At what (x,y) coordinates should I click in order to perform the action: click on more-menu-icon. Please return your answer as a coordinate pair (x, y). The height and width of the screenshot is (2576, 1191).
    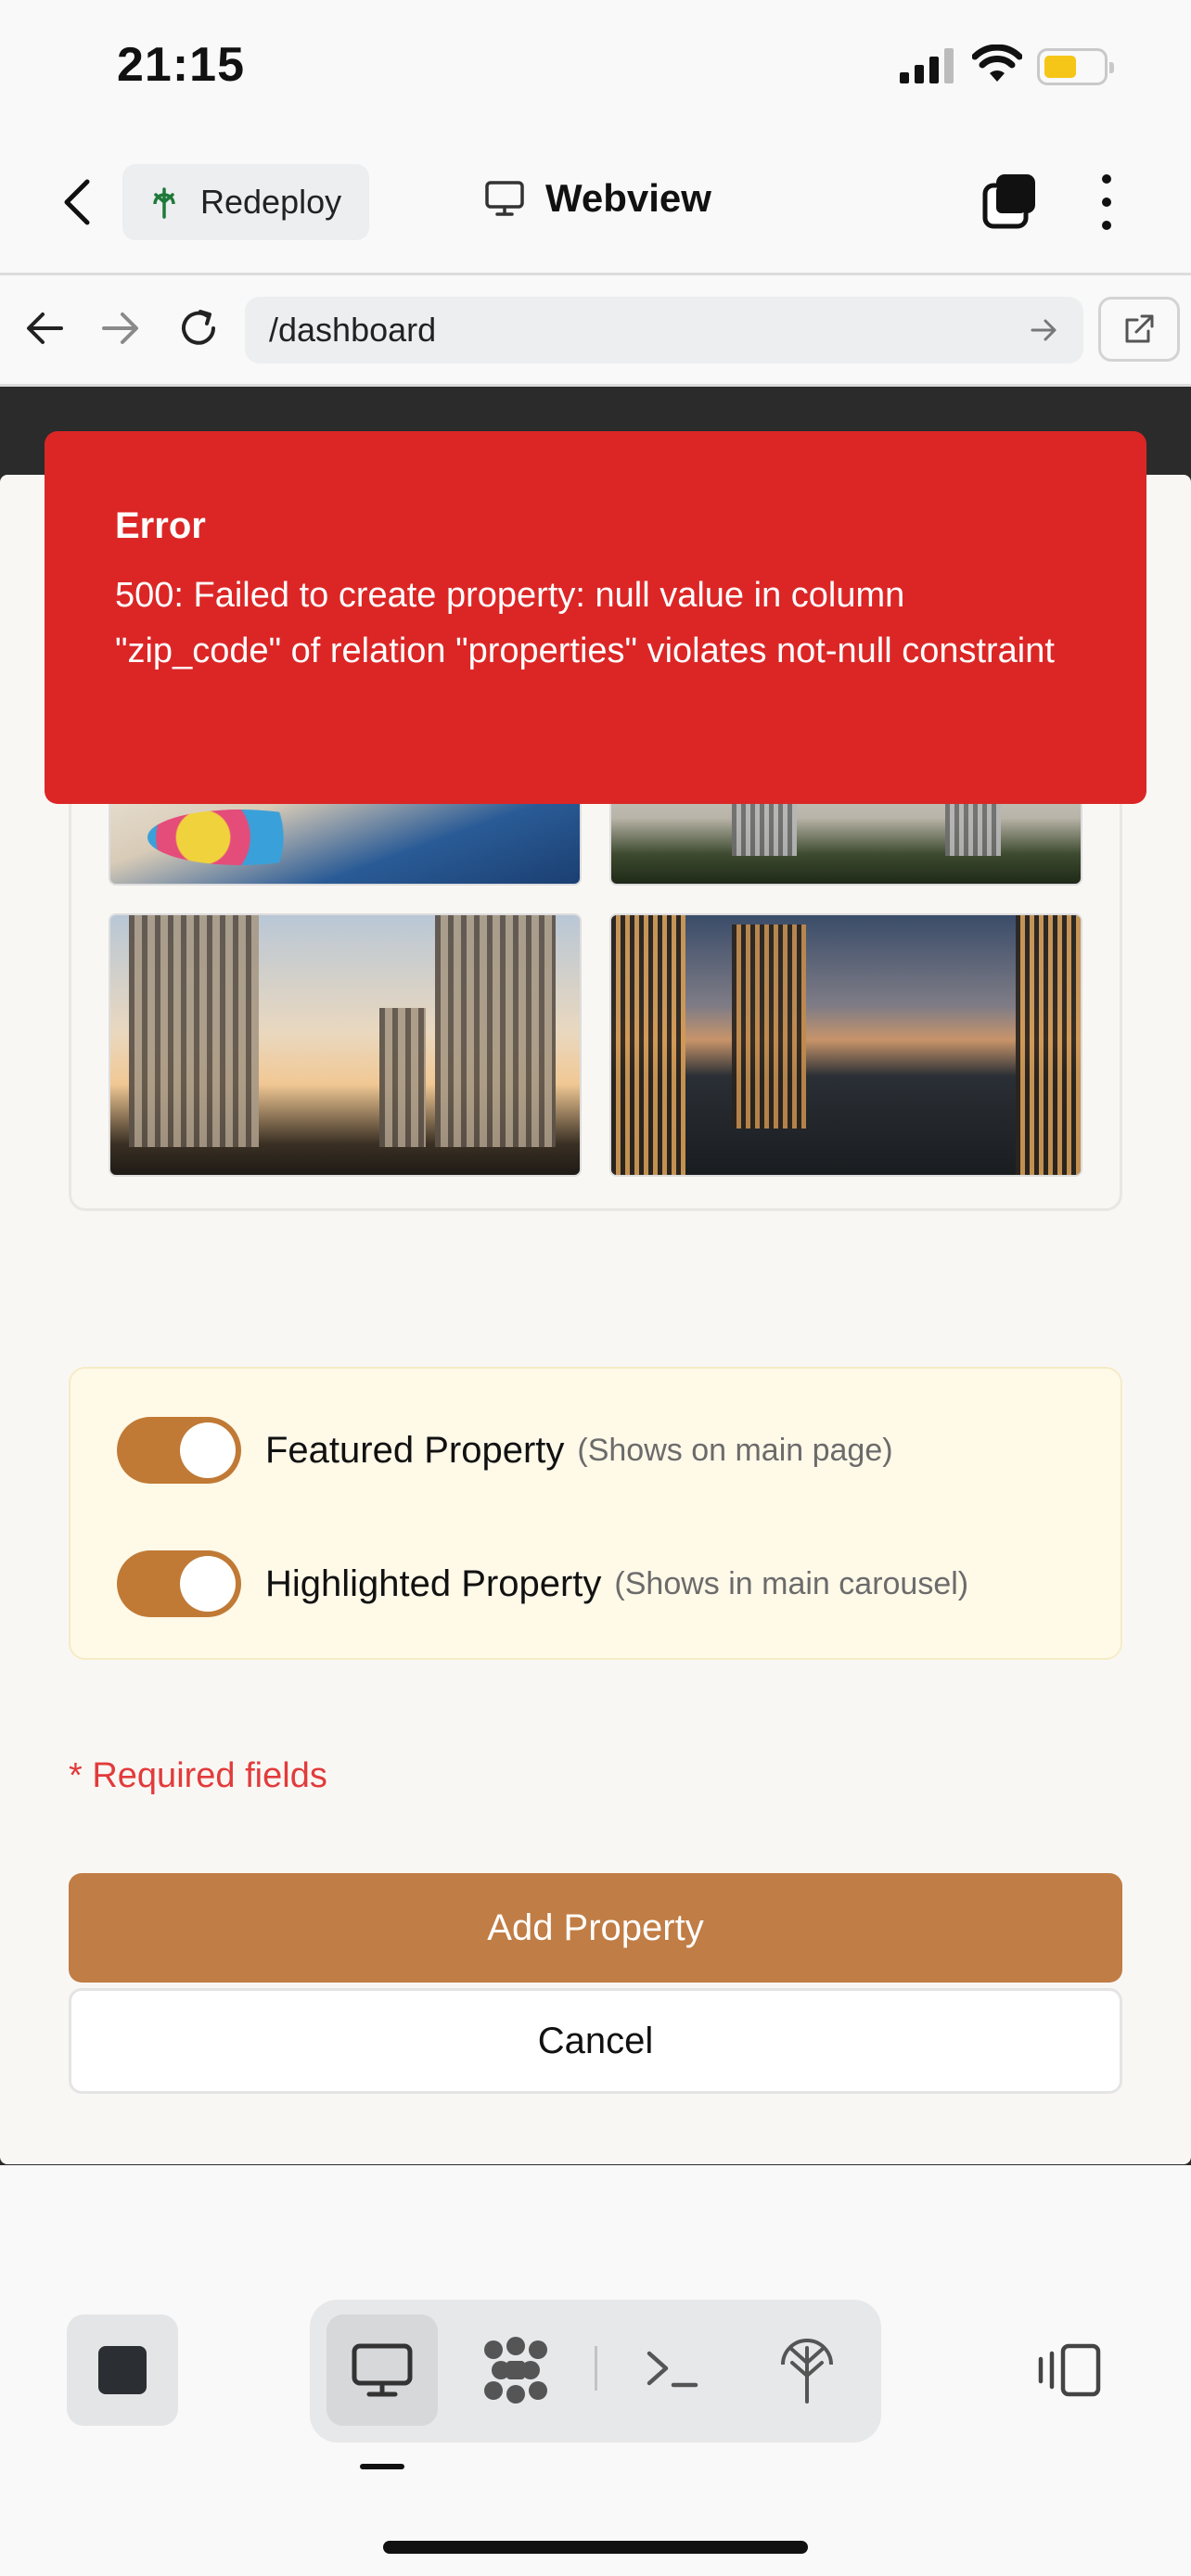
    Looking at the image, I should click on (1107, 202).